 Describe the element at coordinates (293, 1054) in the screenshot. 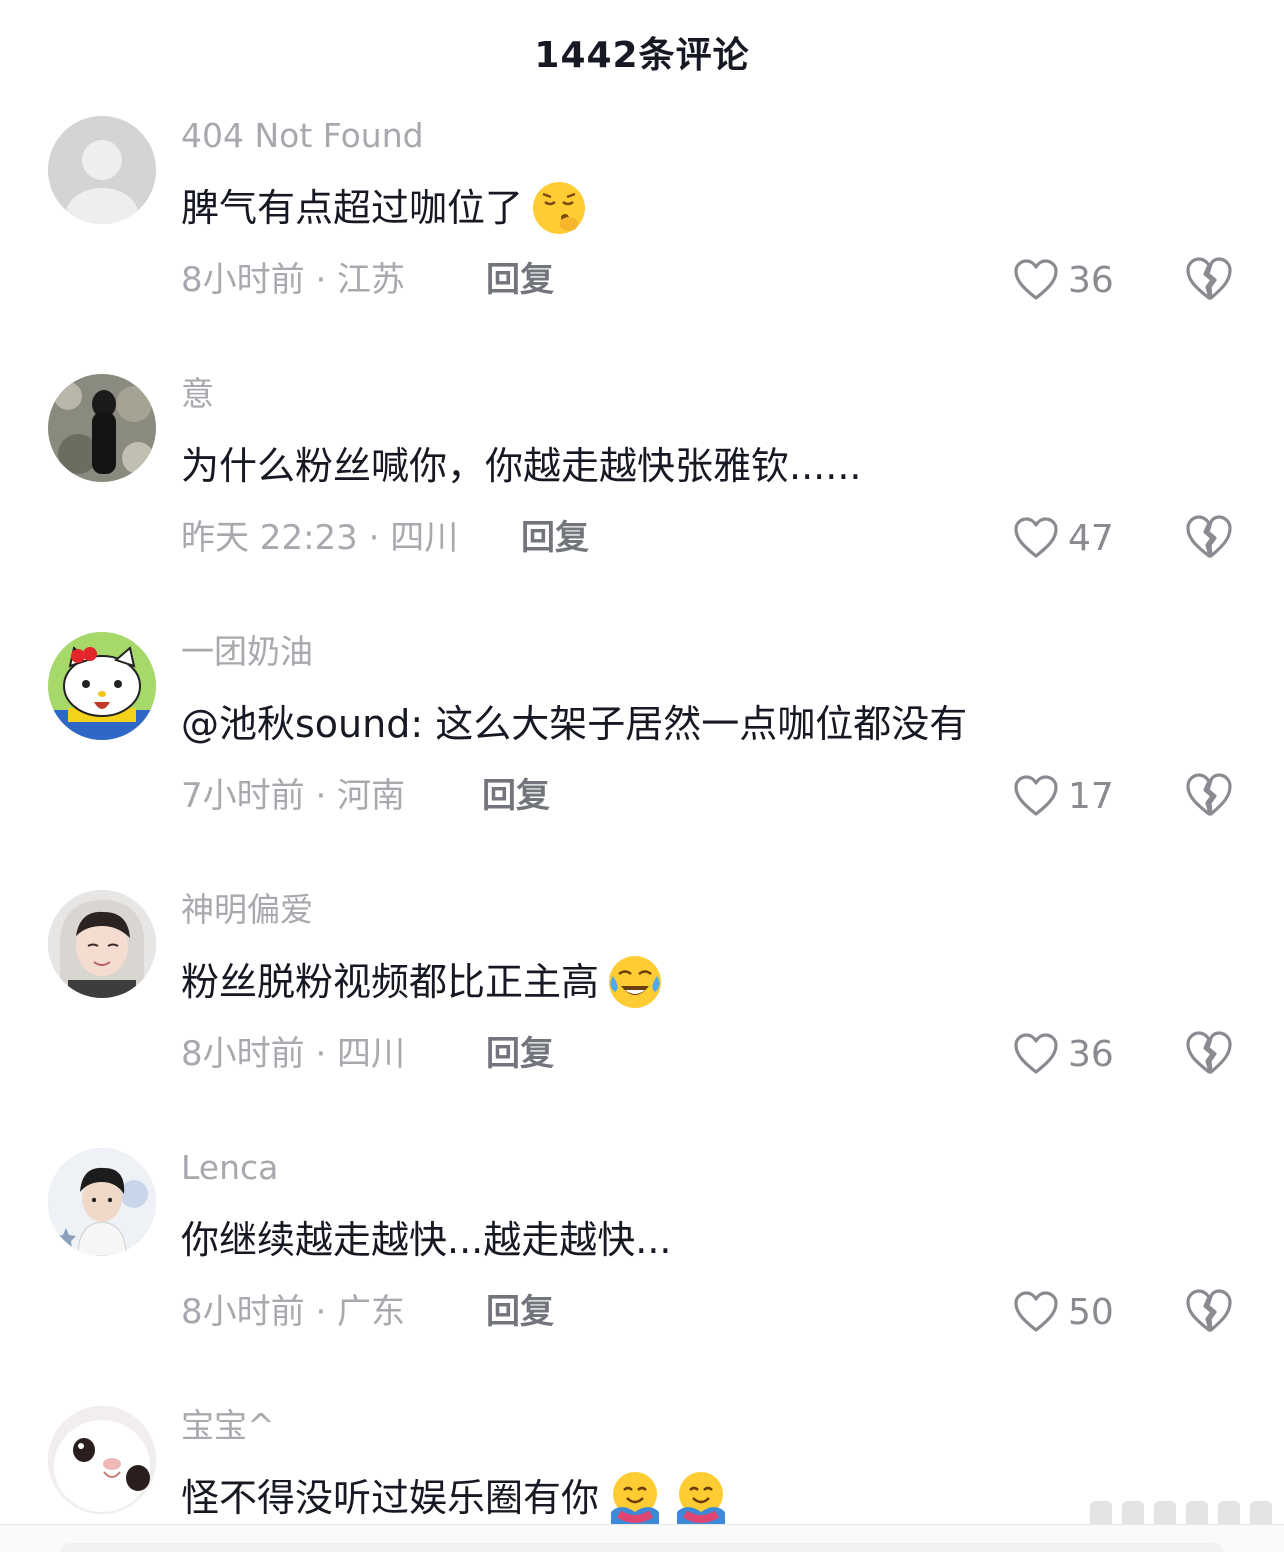

I see `comment-meta: 8小时前 · 四川` at that location.